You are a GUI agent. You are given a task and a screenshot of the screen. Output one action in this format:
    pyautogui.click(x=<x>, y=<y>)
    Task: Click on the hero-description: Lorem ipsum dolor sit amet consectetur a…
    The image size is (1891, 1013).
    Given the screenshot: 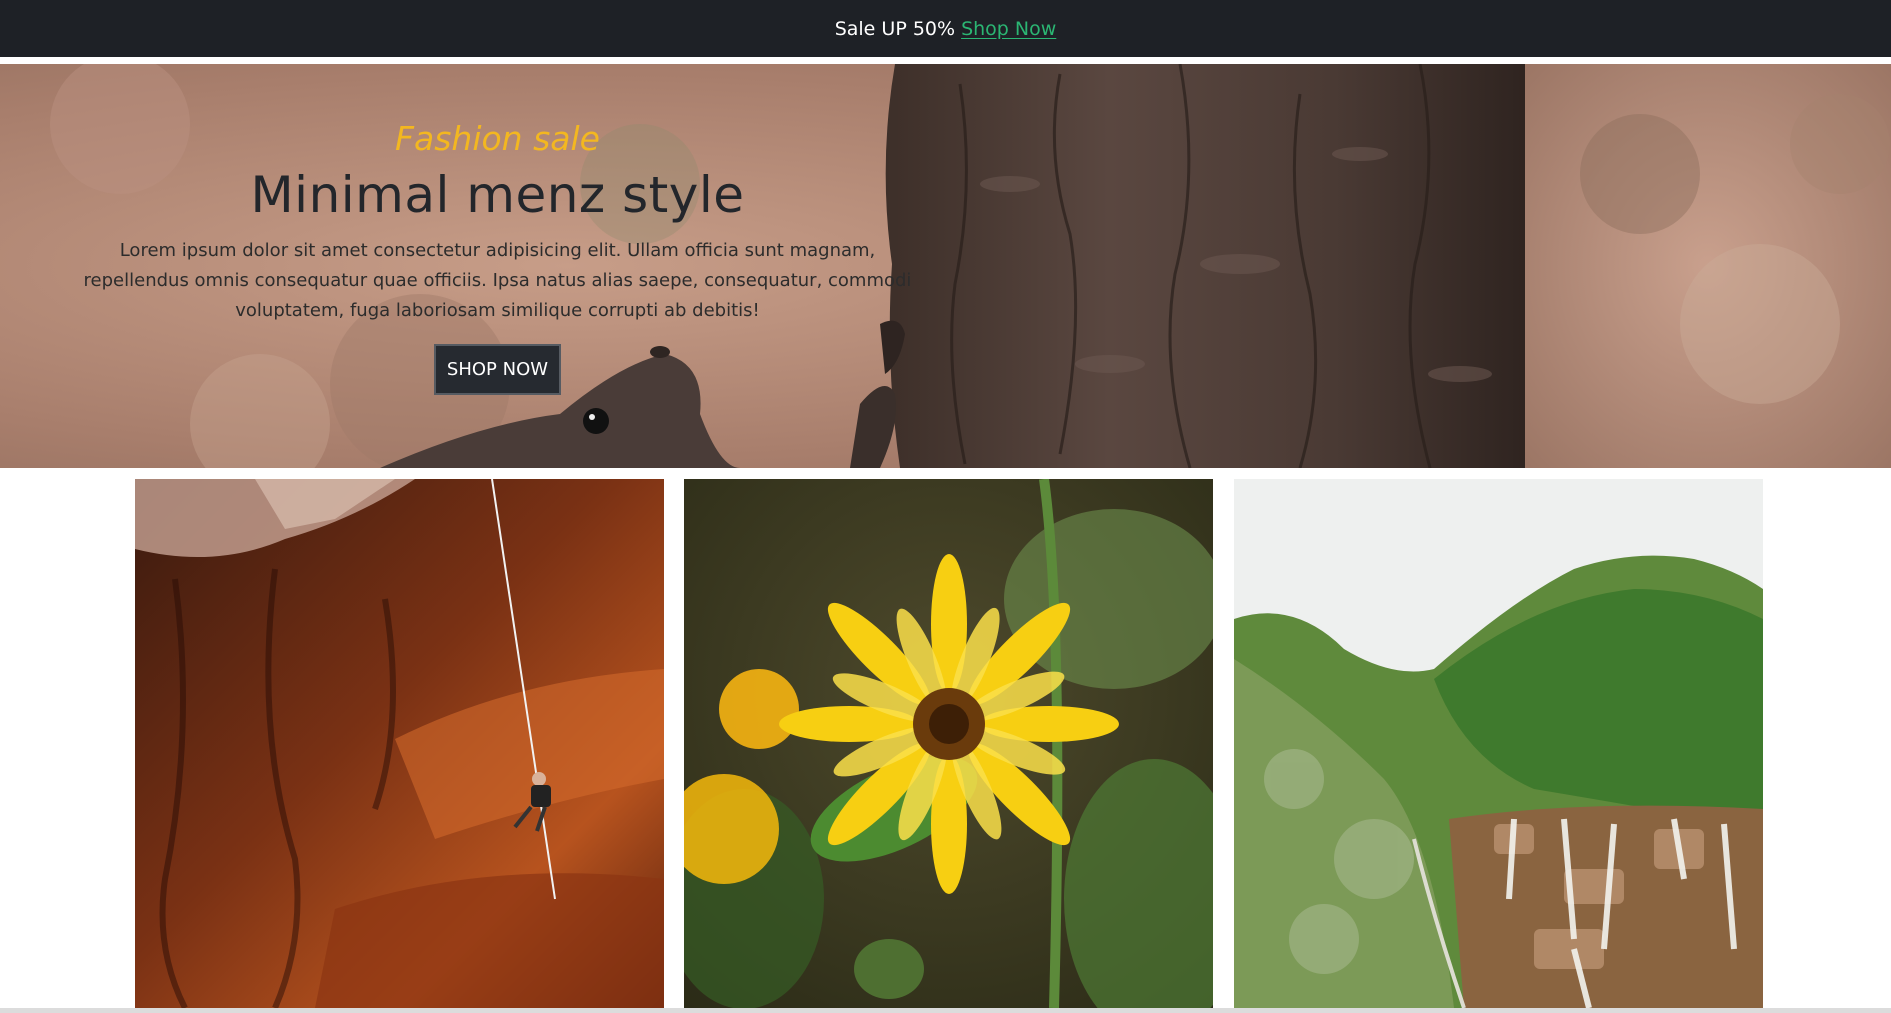 What is the action you would take?
    pyautogui.click(x=497, y=280)
    